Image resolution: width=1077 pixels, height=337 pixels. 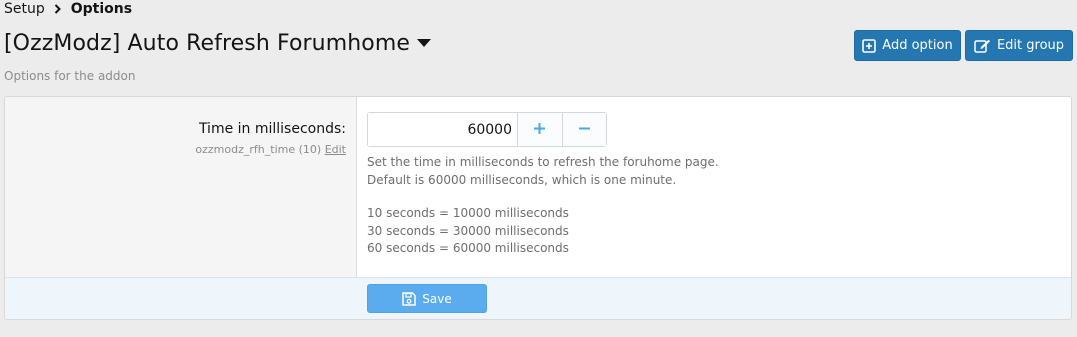 I want to click on option-hint: ozzmodz_rfh_time (10) Edit, so click(x=270, y=149).